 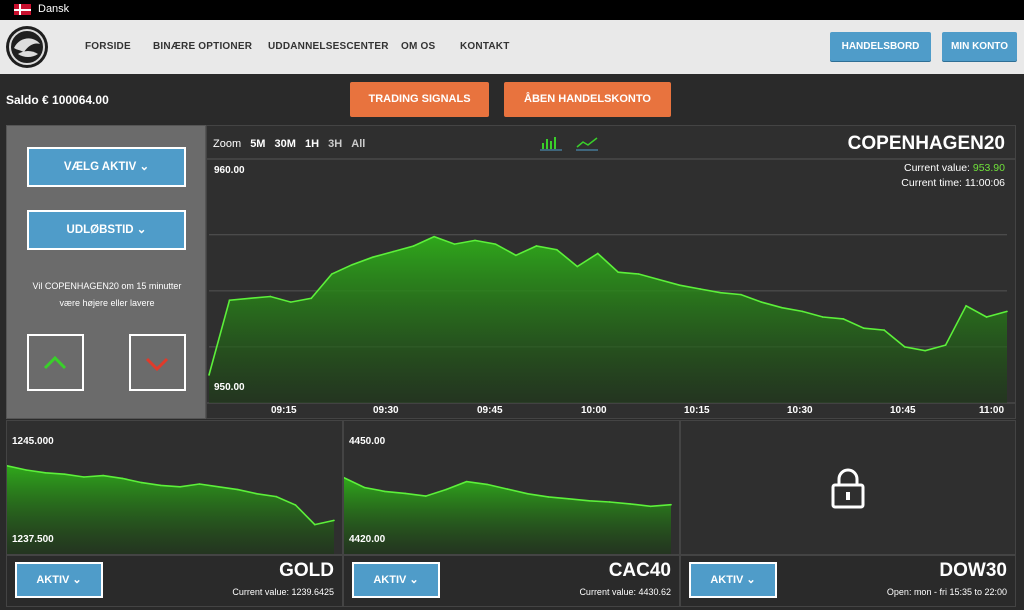 What do you see at coordinates (979, 46) in the screenshot?
I see `my-account-button: MIN KONTO` at bounding box center [979, 46].